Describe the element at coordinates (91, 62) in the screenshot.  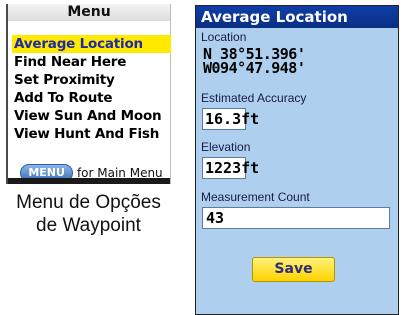
I see `menu-item-find-near-here: Find Near Here` at that location.